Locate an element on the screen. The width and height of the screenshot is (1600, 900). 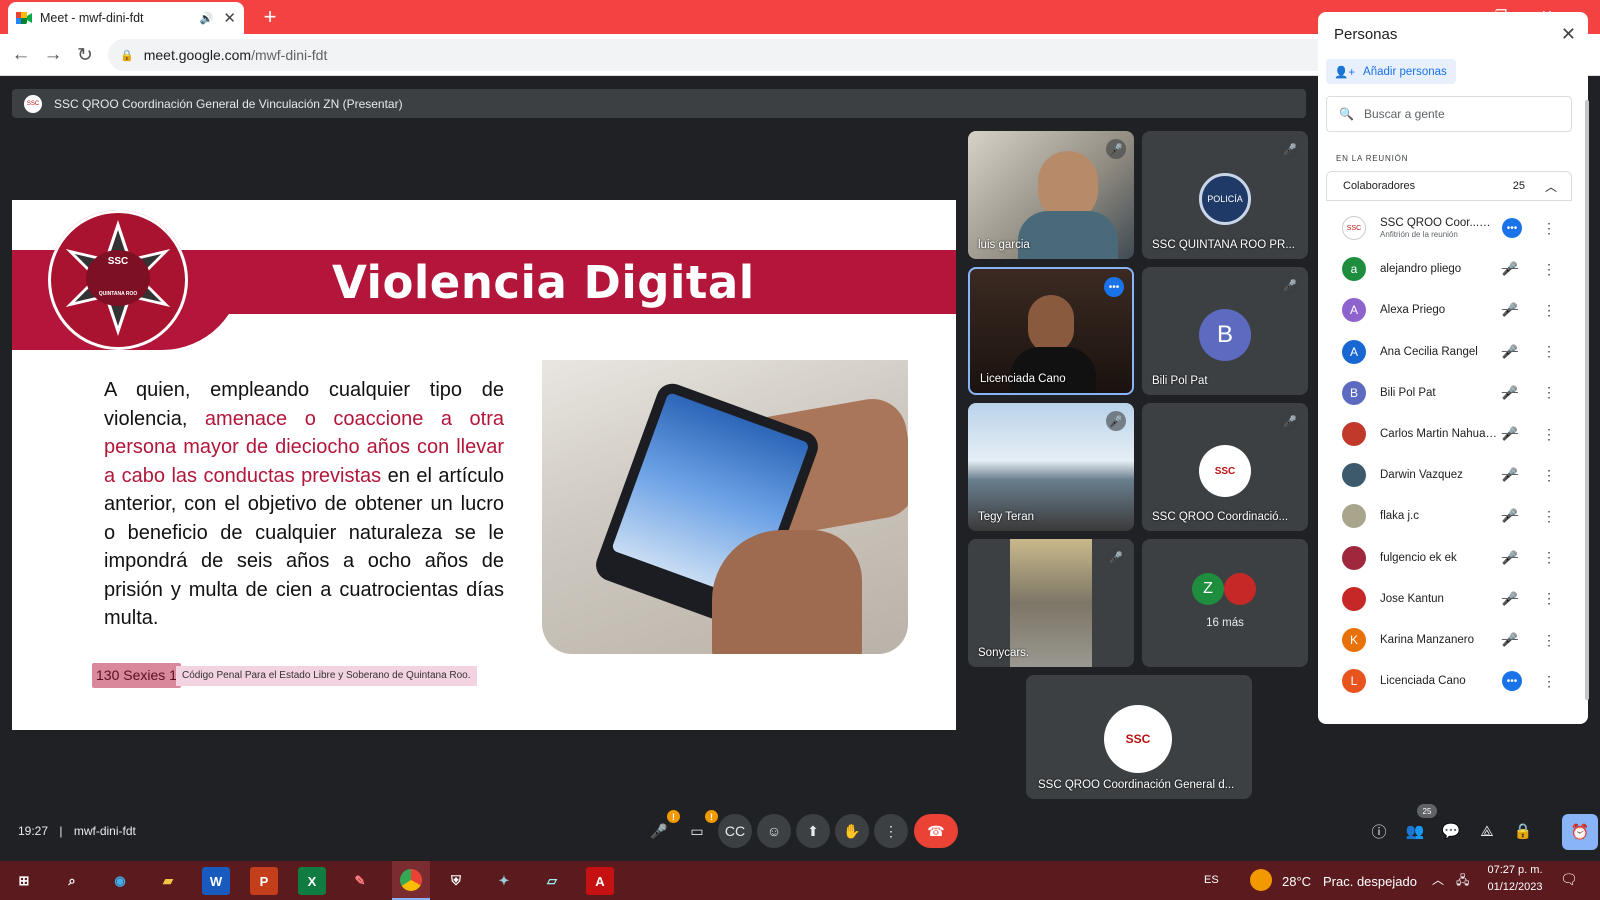
participant-row: Jose Kantun 🎤 ⋮ is located at coordinates (1449, 599).